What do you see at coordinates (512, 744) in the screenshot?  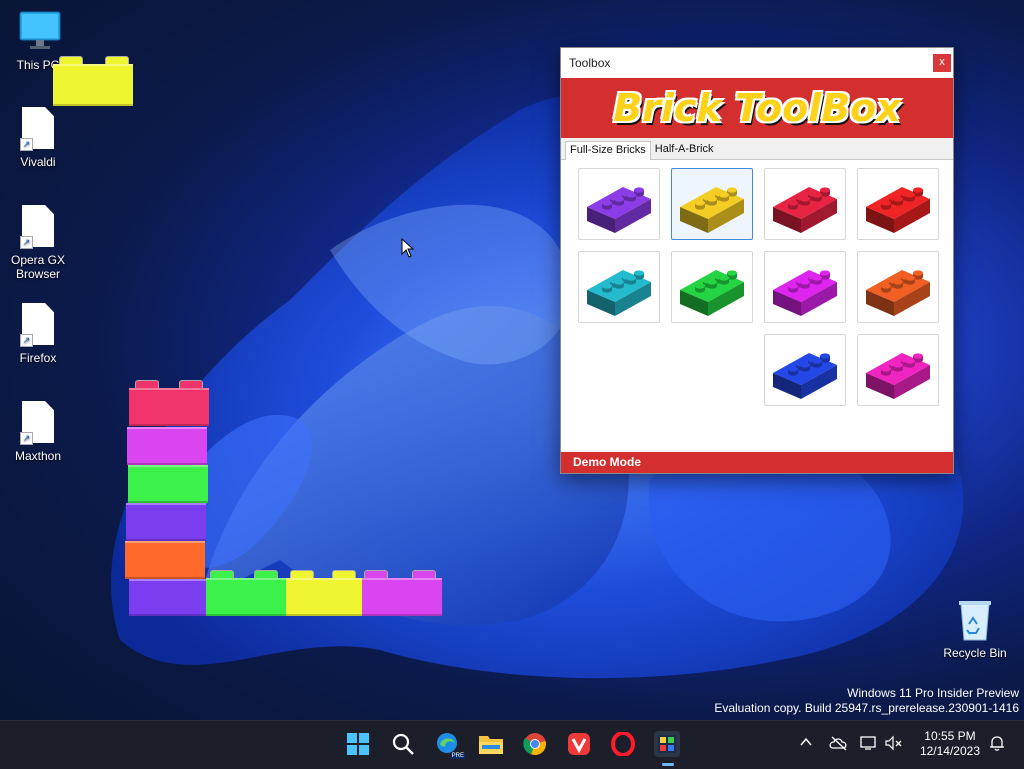 I see `taskbar: PRE 10:55 PM 12/14/2023` at bounding box center [512, 744].